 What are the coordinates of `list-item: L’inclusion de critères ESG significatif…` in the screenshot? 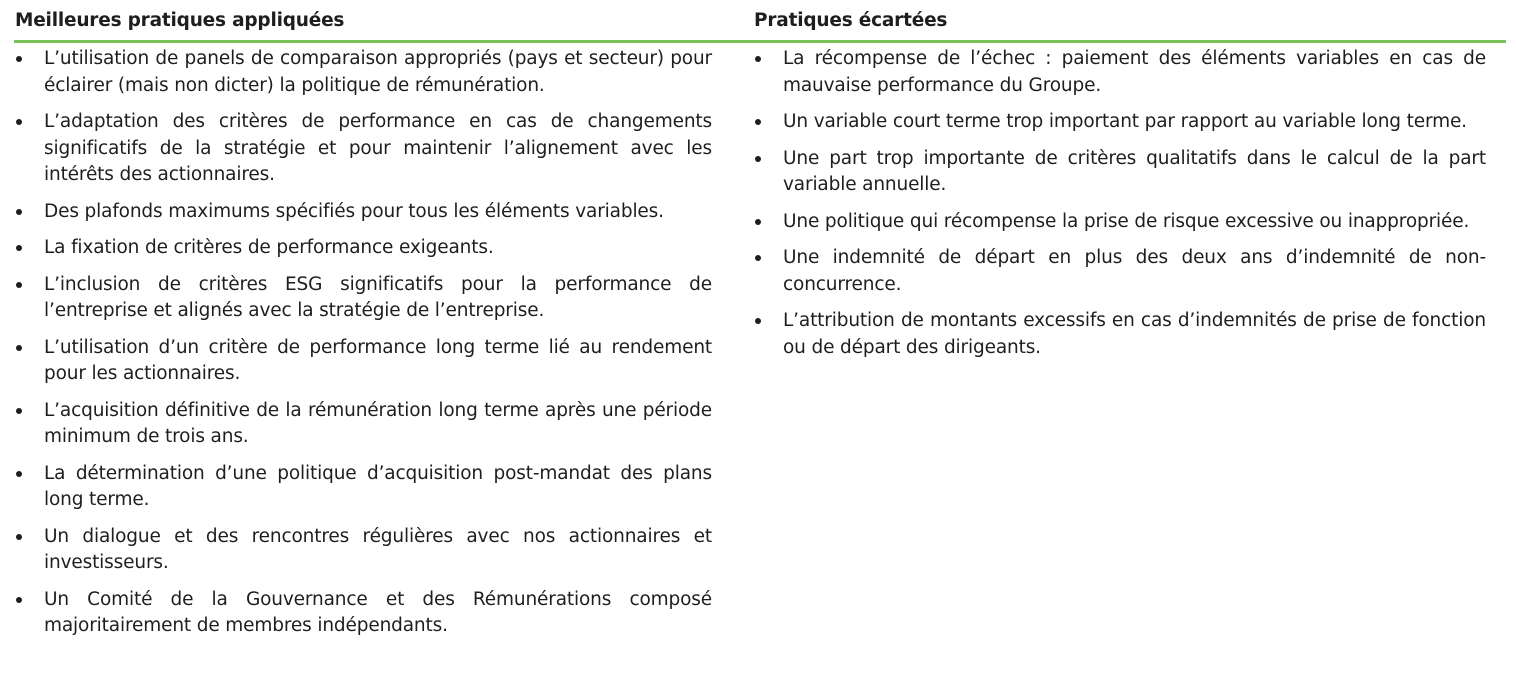 It's located at (363, 298).